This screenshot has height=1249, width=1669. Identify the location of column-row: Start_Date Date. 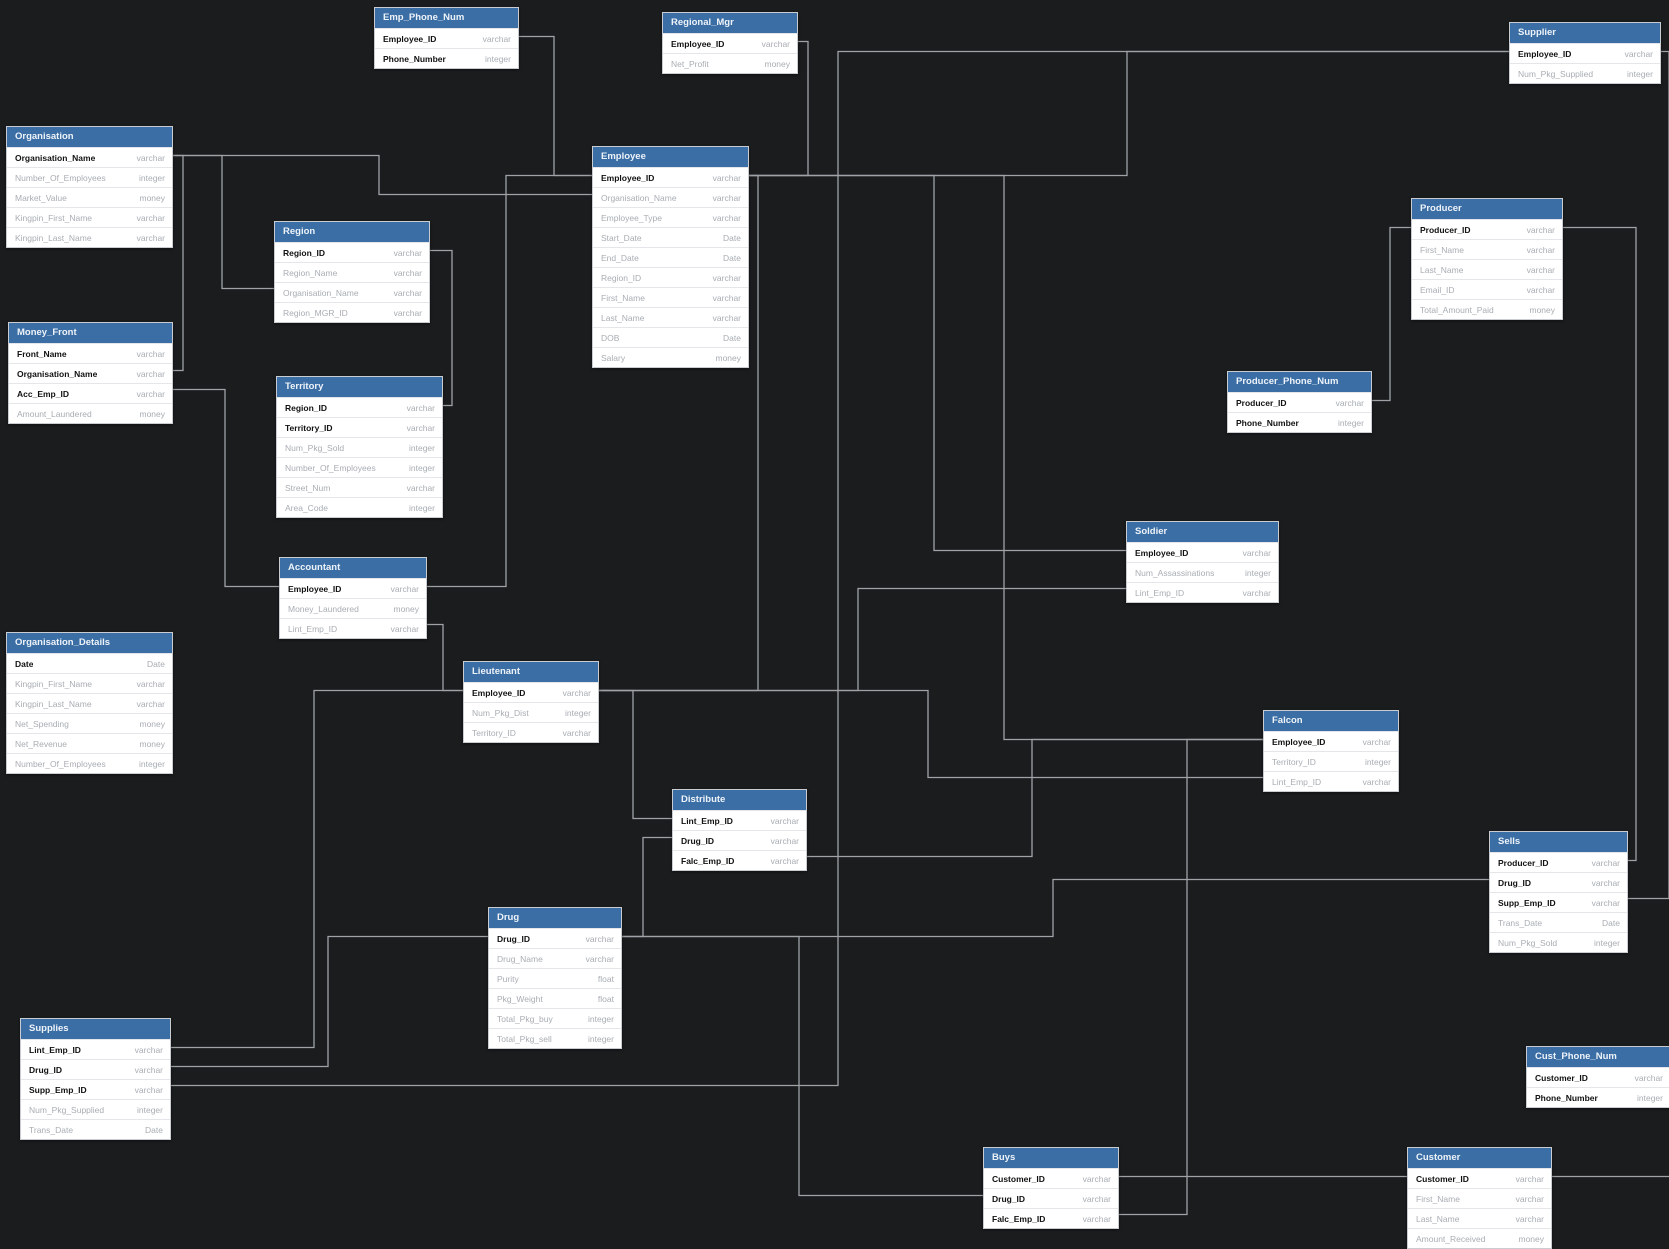
(670, 237).